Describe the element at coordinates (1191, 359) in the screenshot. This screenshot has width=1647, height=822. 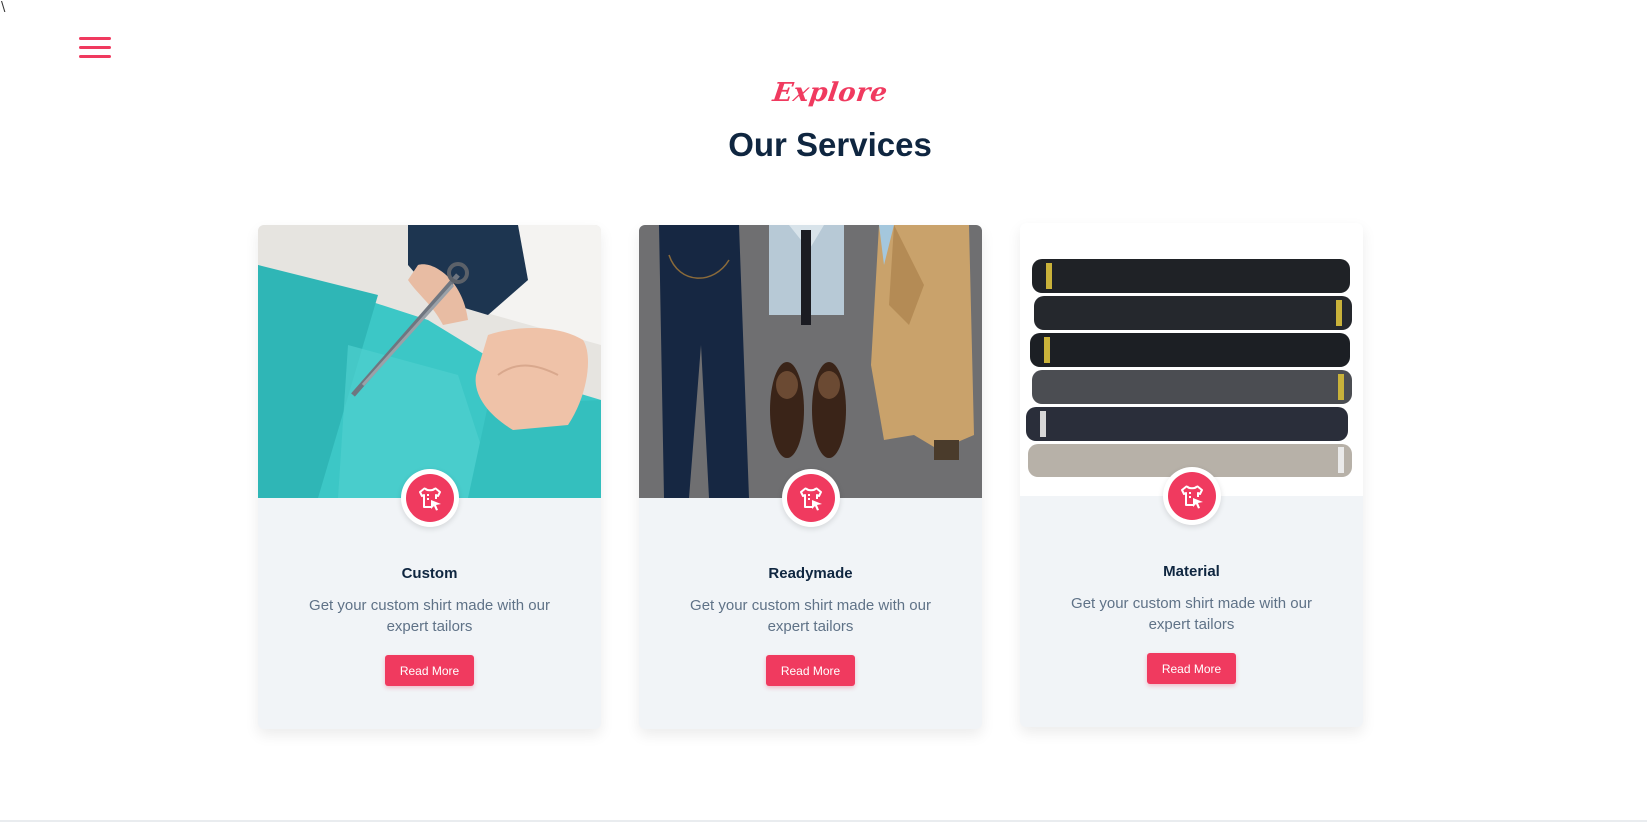
I see `fabric-rolls-photo` at that location.